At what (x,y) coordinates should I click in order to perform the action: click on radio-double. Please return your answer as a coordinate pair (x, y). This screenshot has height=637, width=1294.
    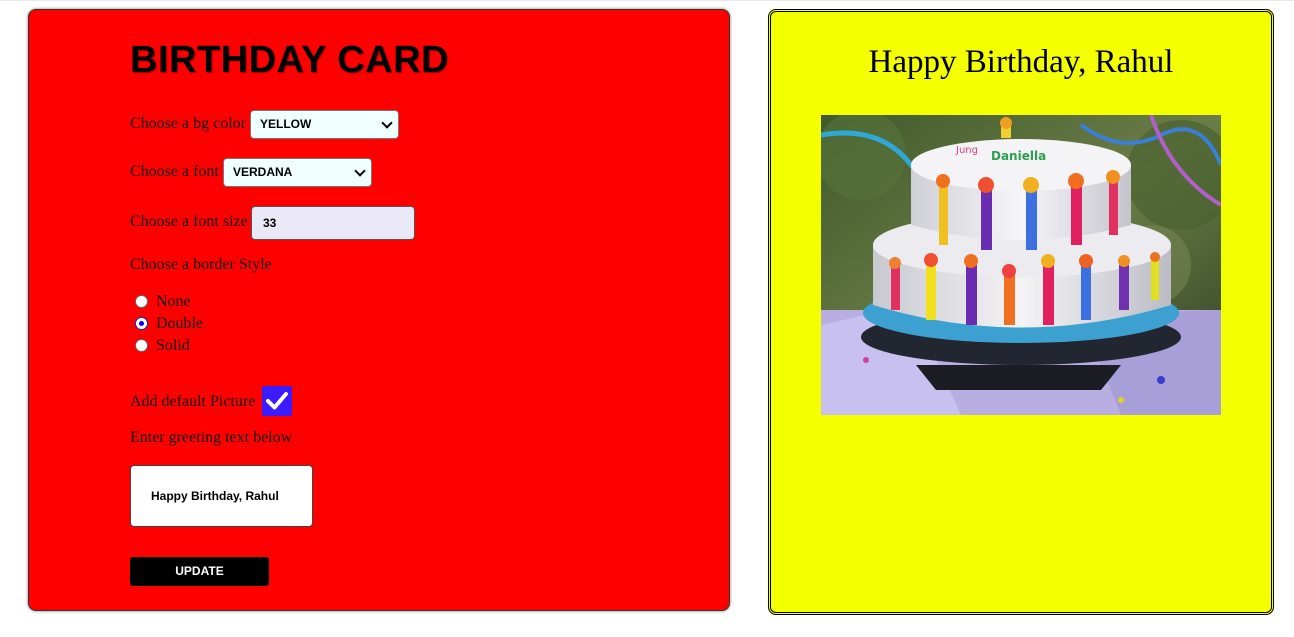
    Looking at the image, I should click on (141, 323).